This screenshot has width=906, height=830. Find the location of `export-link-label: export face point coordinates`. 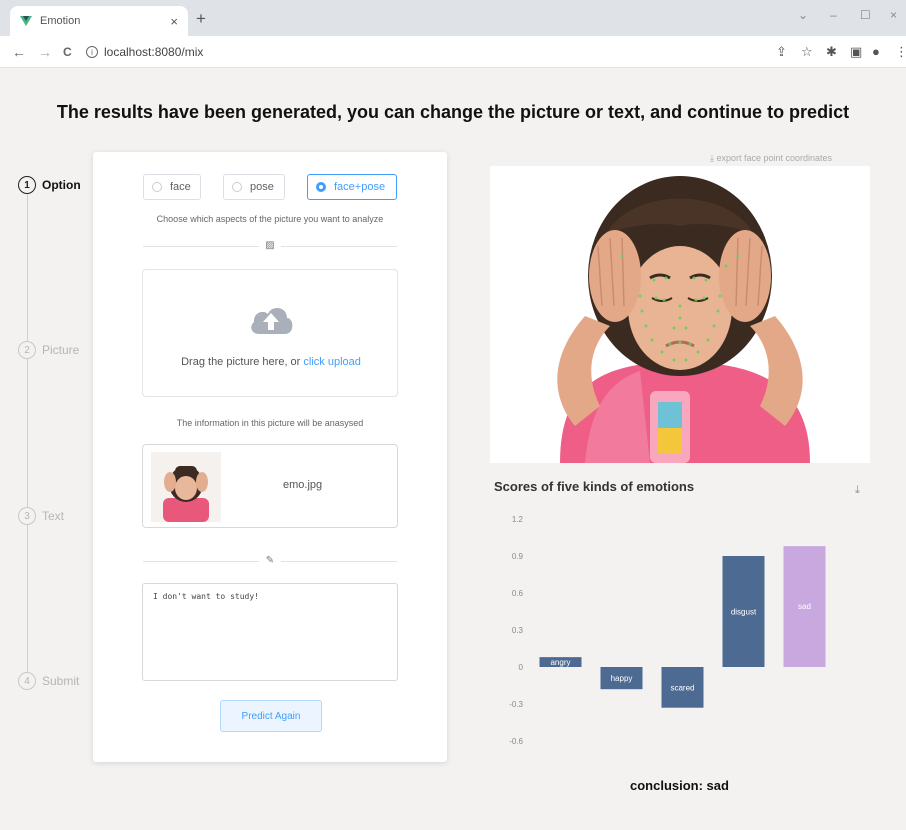

export-link-label: export face point coordinates is located at coordinates (774, 158).